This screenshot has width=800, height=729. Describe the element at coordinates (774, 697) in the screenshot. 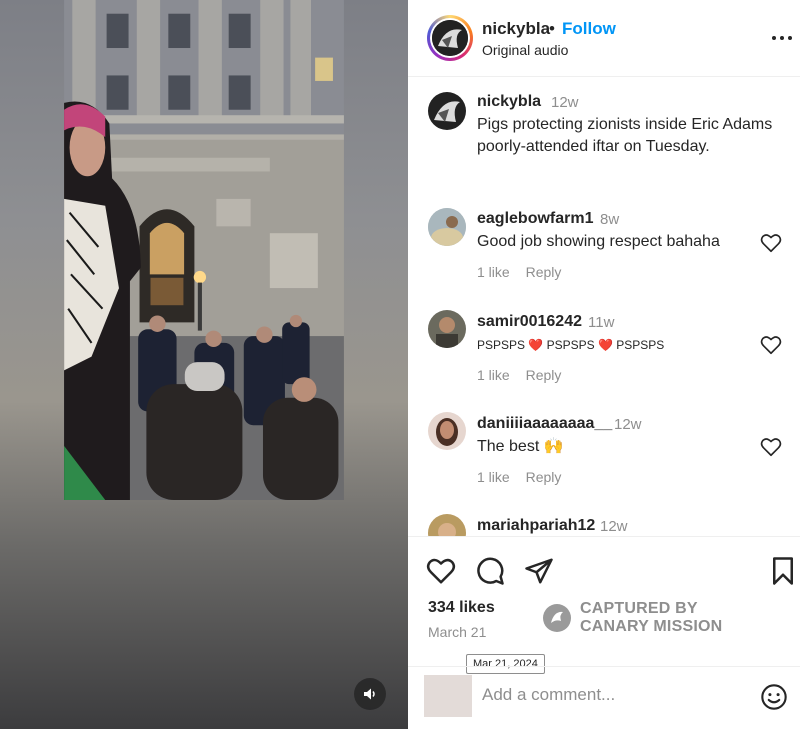

I see `emoji-icon` at that location.